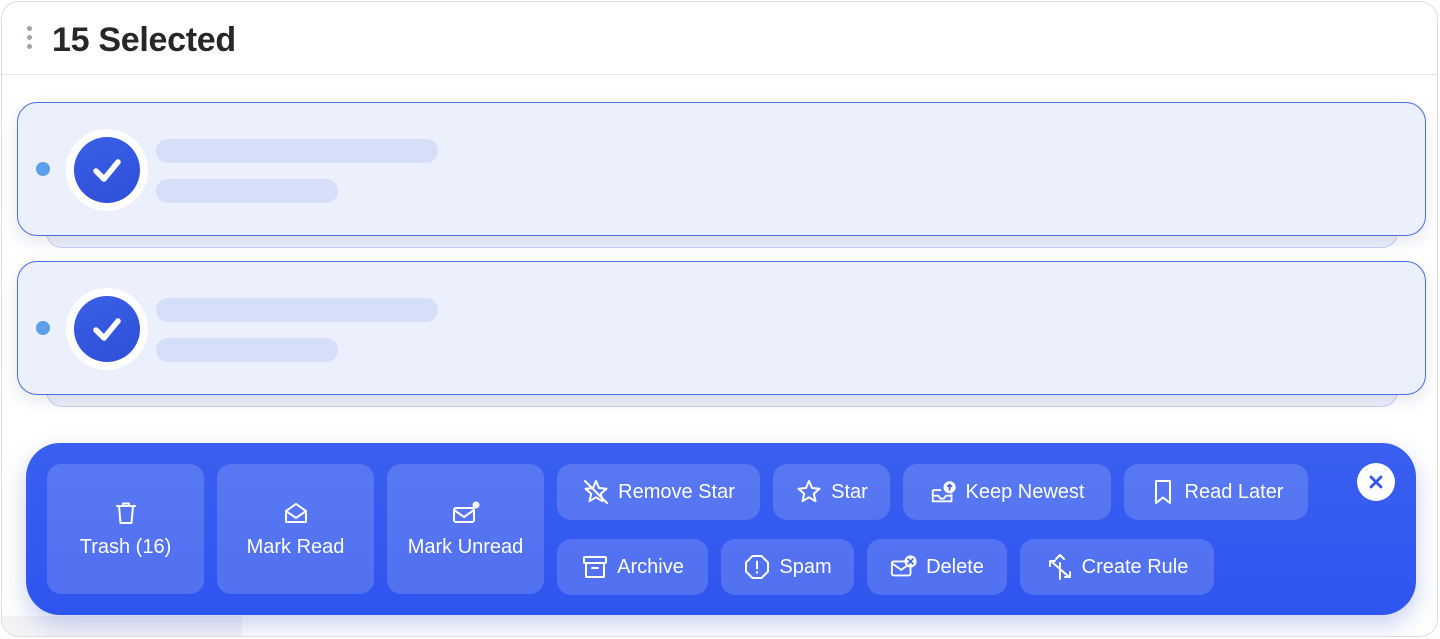 The image size is (1440, 639). What do you see at coordinates (809, 492) in the screenshot?
I see `star-icon` at bounding box center [809, 492].